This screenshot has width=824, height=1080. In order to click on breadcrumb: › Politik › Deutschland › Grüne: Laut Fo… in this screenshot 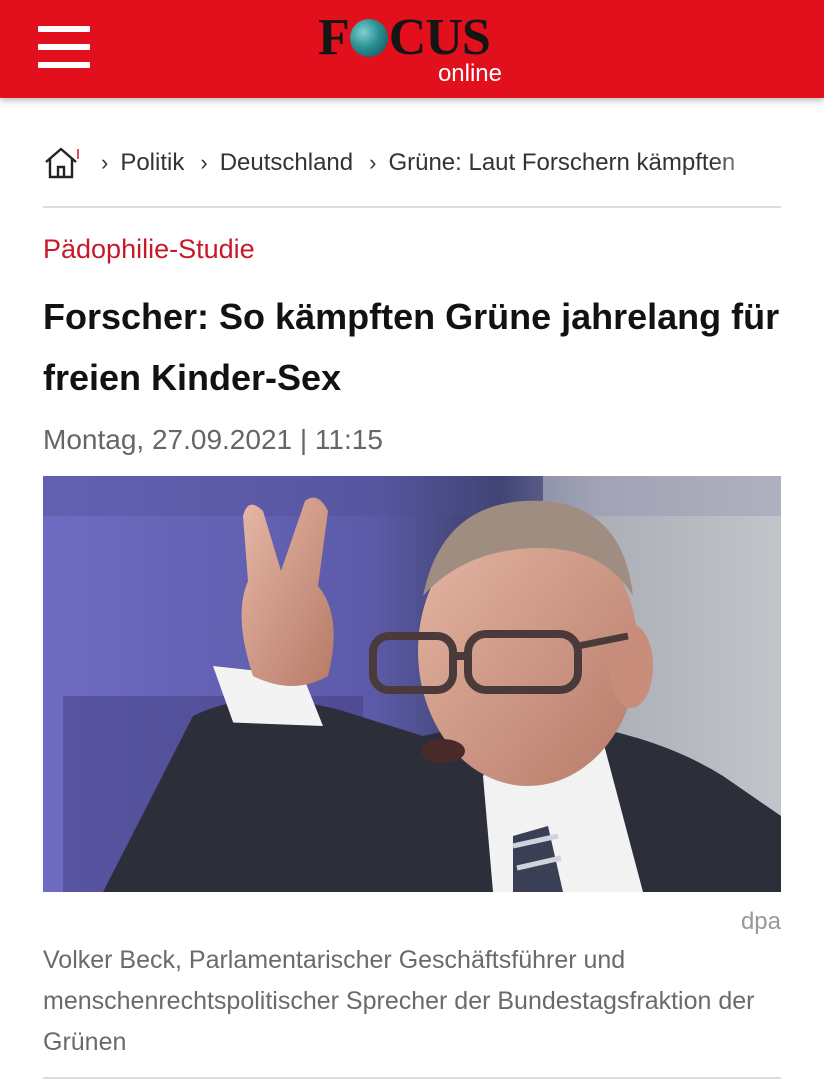, I will do `click(412, 163)`.